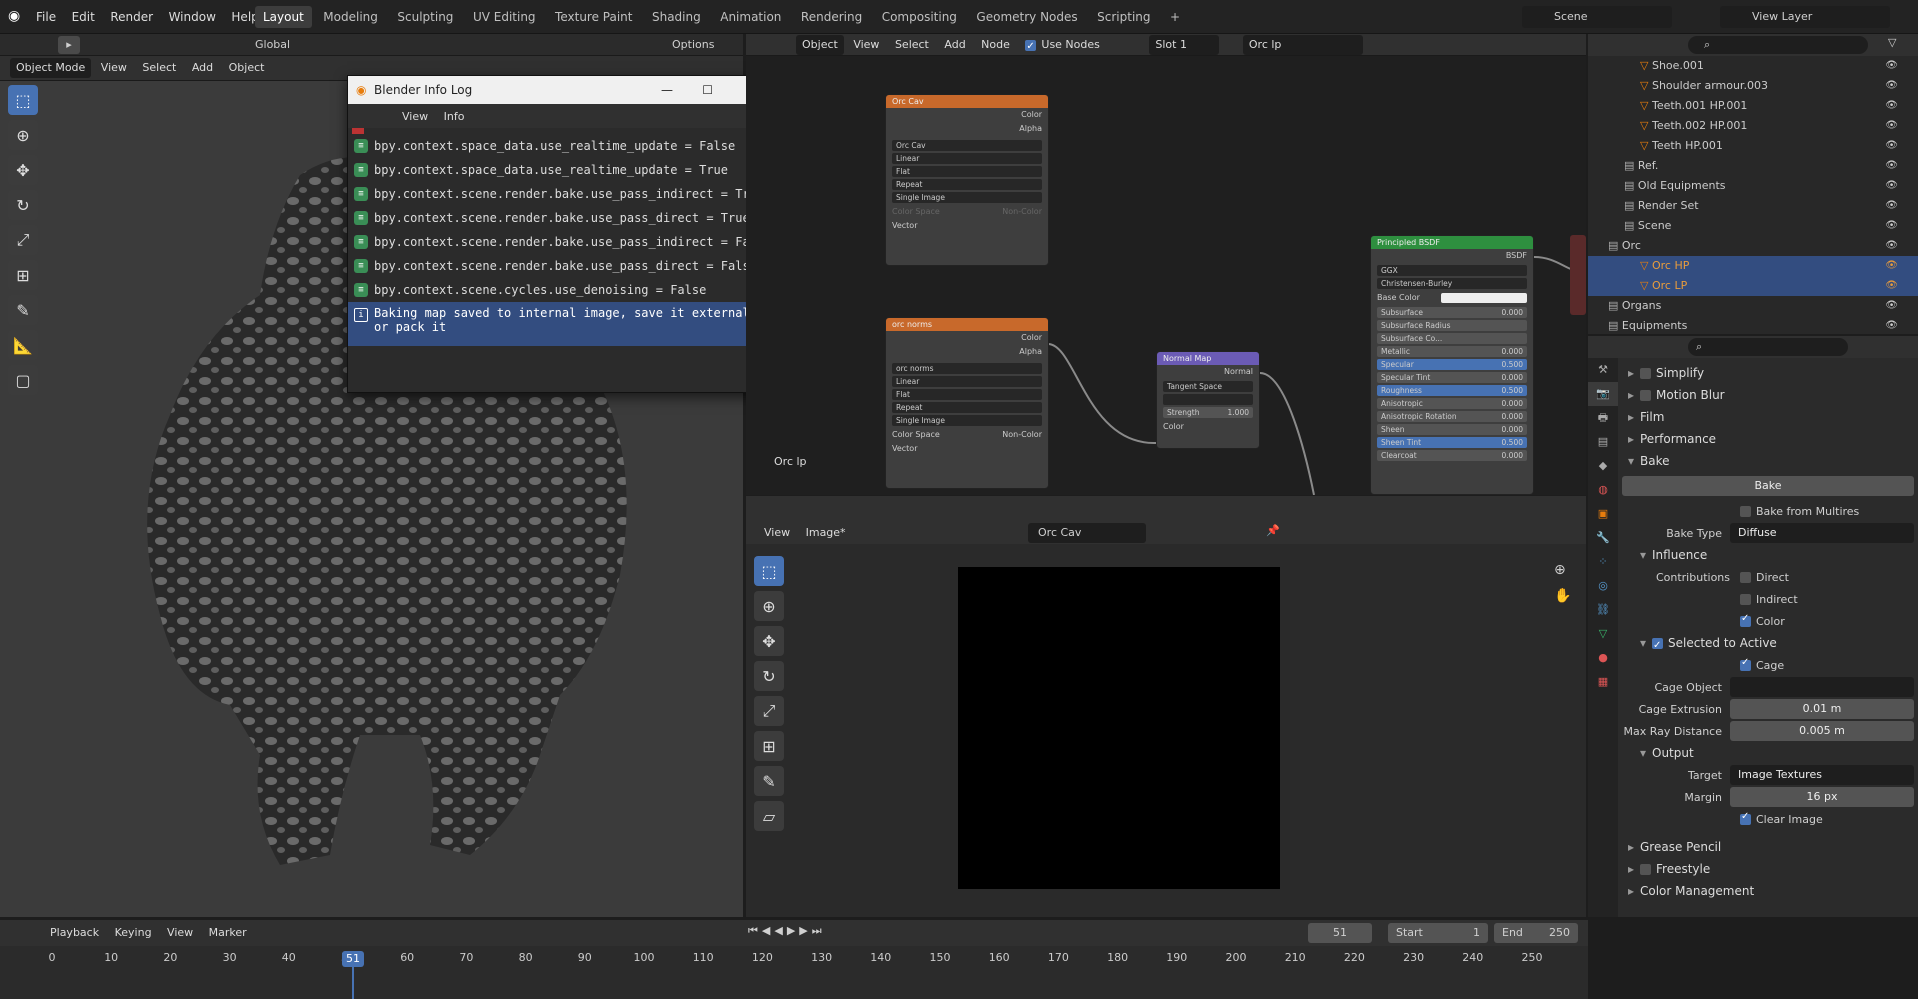 Image resolution: width=1918 pixels, height=999 pixels. I want to click on view-layer-selector: View Layer, so click(1805, 17).